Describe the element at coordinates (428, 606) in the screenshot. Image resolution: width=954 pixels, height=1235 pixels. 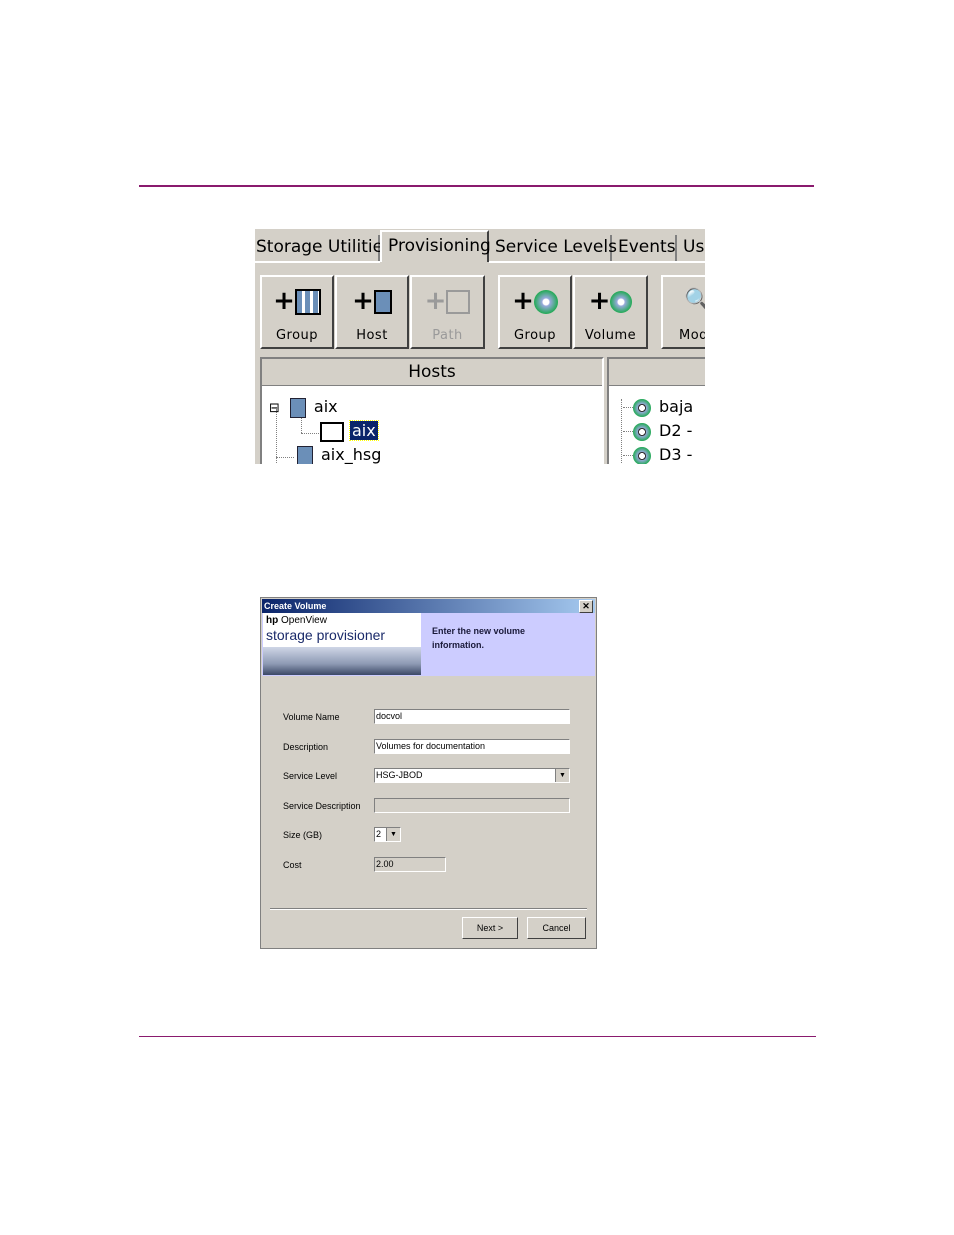
I see `dialog-title-bar: Create Volume ✕` at that location.